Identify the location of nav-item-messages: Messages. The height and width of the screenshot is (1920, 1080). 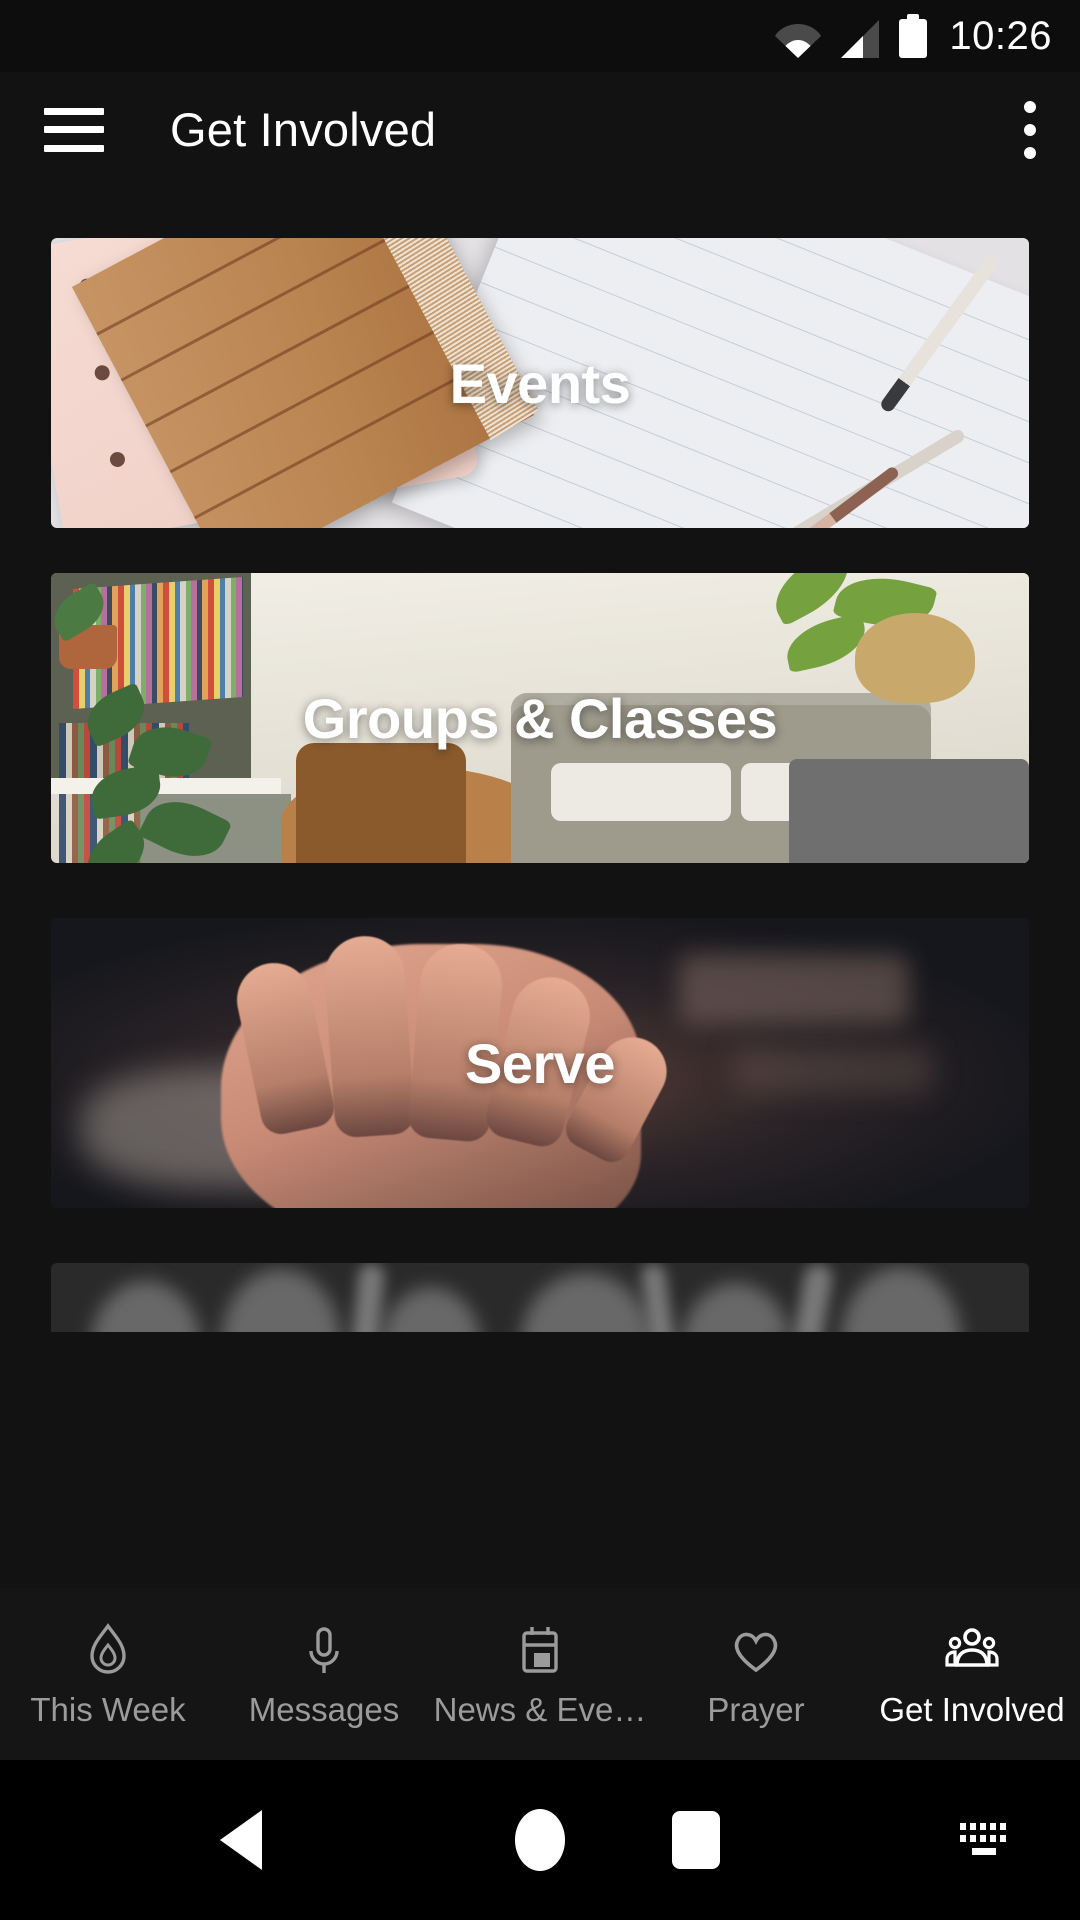
(324, 1674).